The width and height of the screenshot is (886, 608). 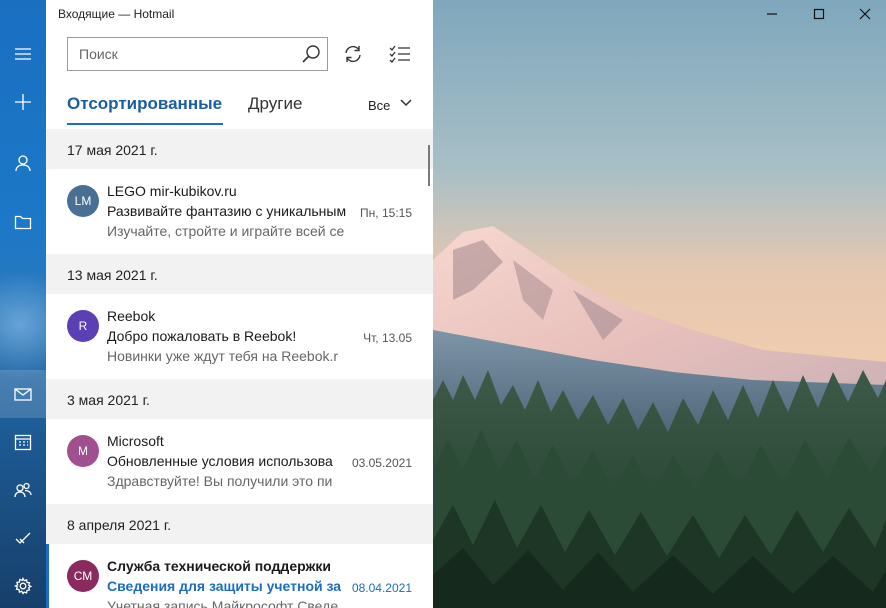 What do you see at coordinates (227, 211) in the screenshot?
I see `message-subject: Развивайте фантазию с уникальным` at bounding box center [227, 211].